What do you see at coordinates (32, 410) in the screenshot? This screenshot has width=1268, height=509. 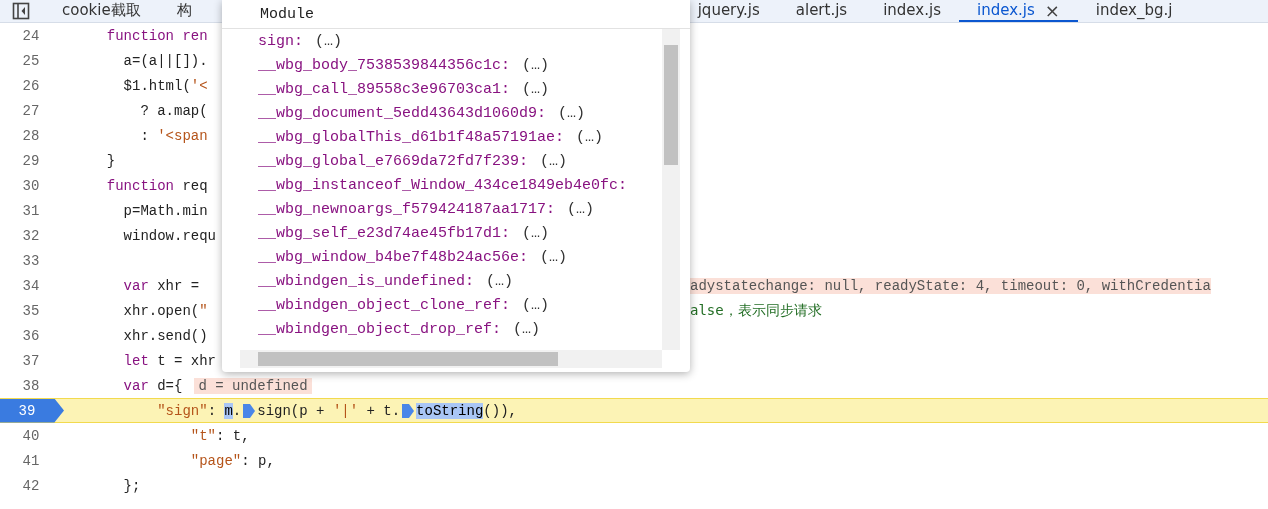 I see `breakpoint-line-number: 39` at bounding box center [32, 410].